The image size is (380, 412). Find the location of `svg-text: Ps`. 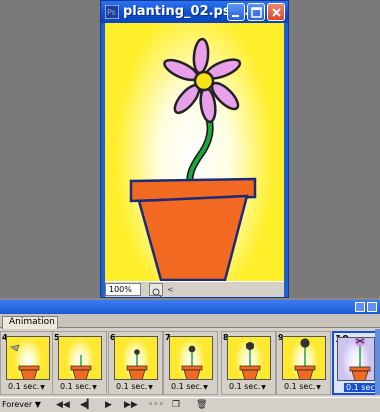

svg-text: Ps is located at coordinates (111, 12).